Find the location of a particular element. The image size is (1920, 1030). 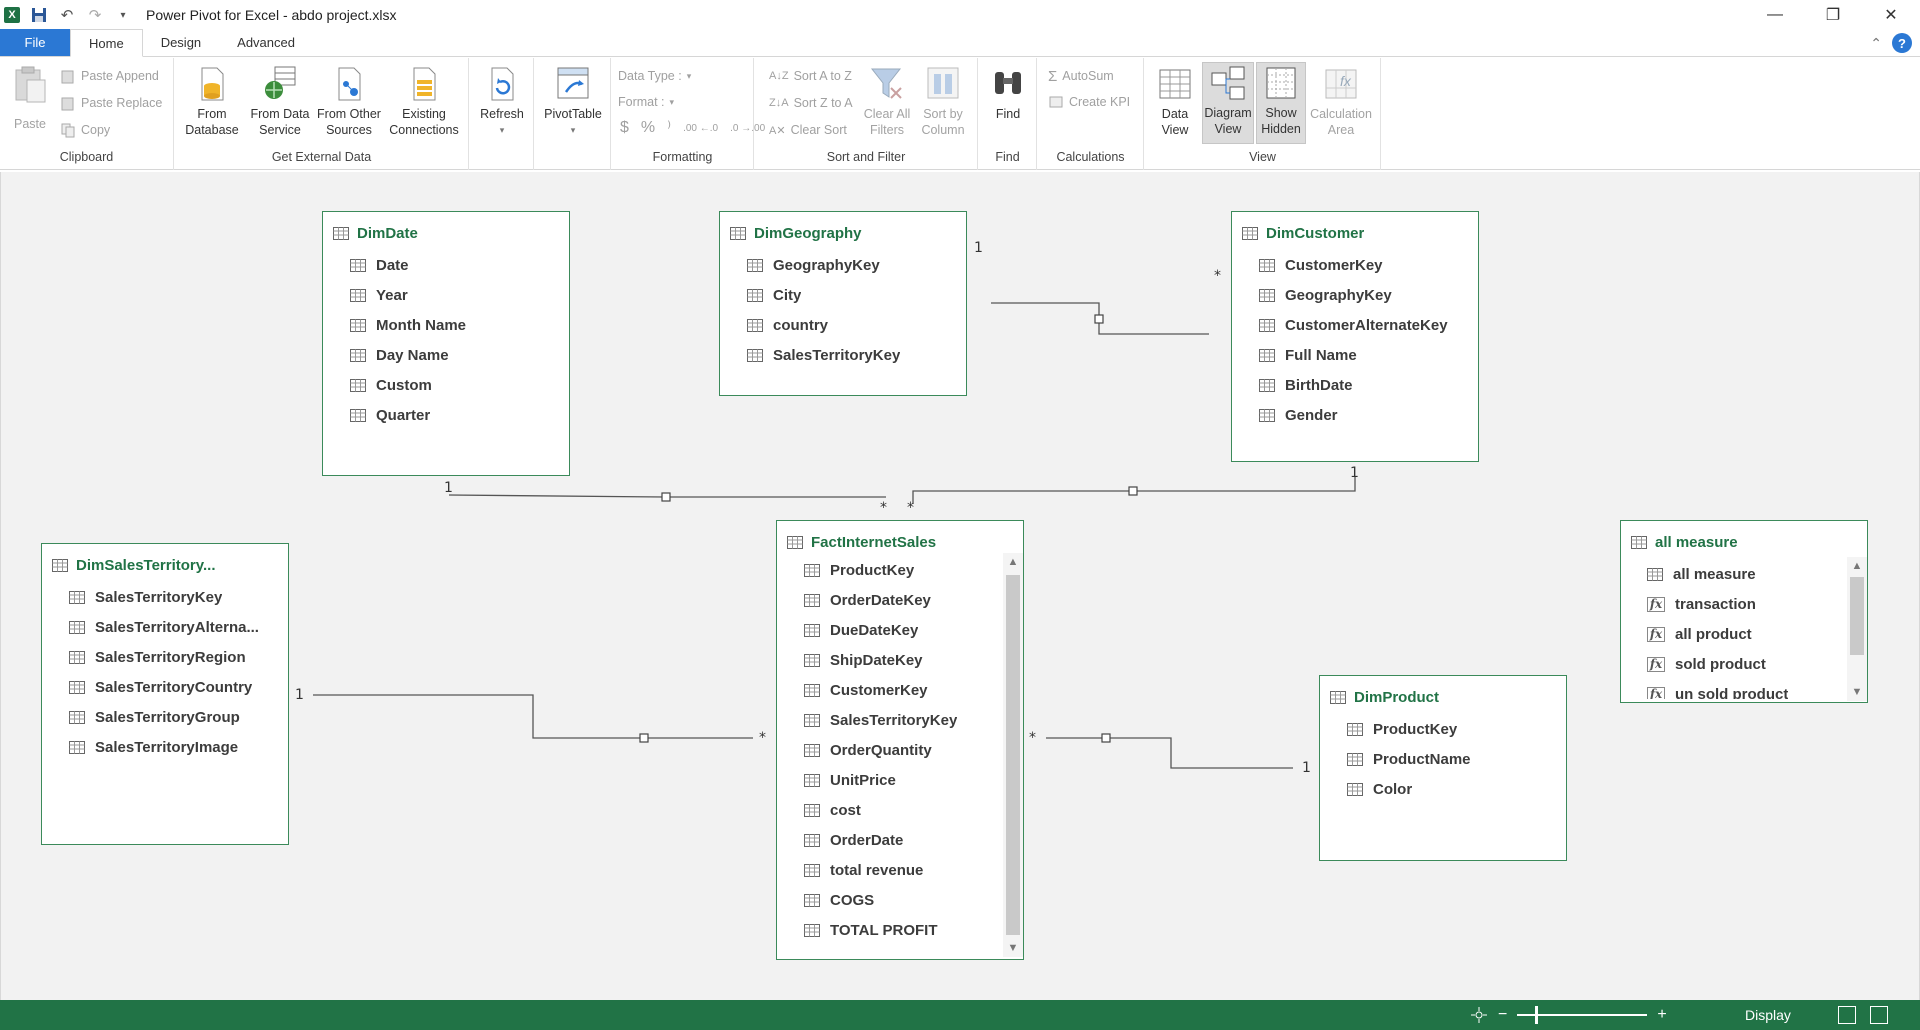

zoom-out-button: − is located at coordinates (1502, 1015).